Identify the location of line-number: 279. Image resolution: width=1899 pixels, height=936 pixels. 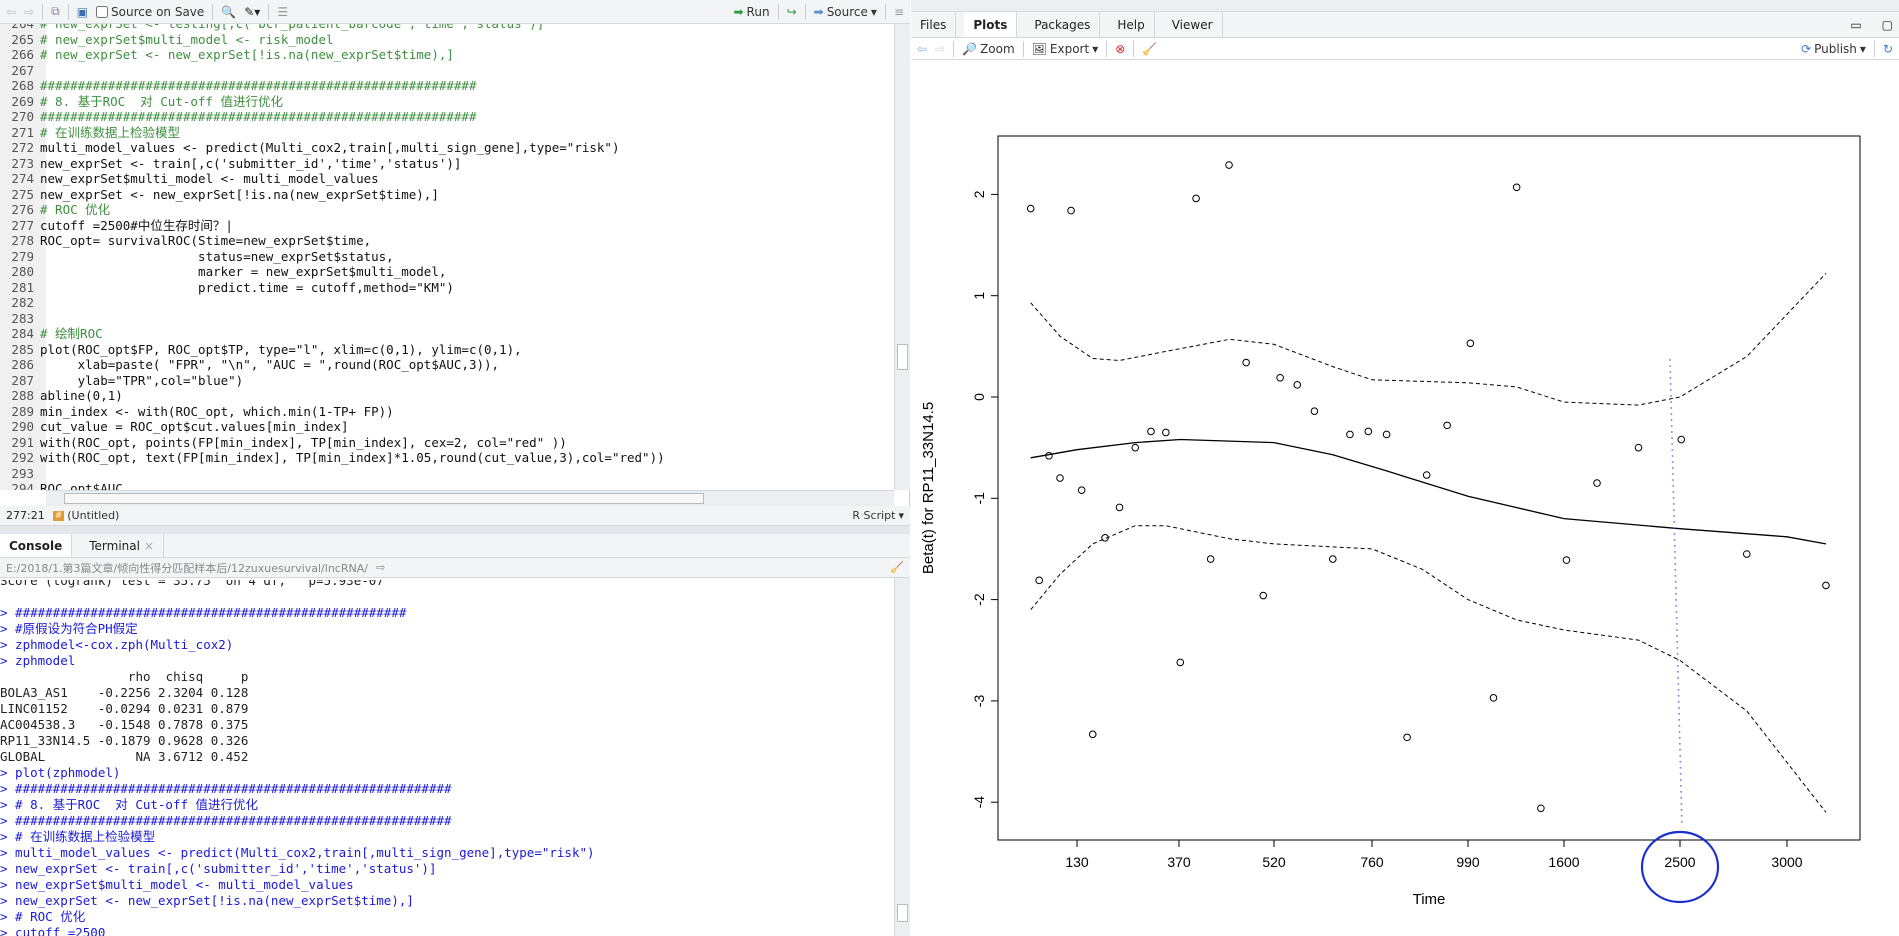
(22, 256).